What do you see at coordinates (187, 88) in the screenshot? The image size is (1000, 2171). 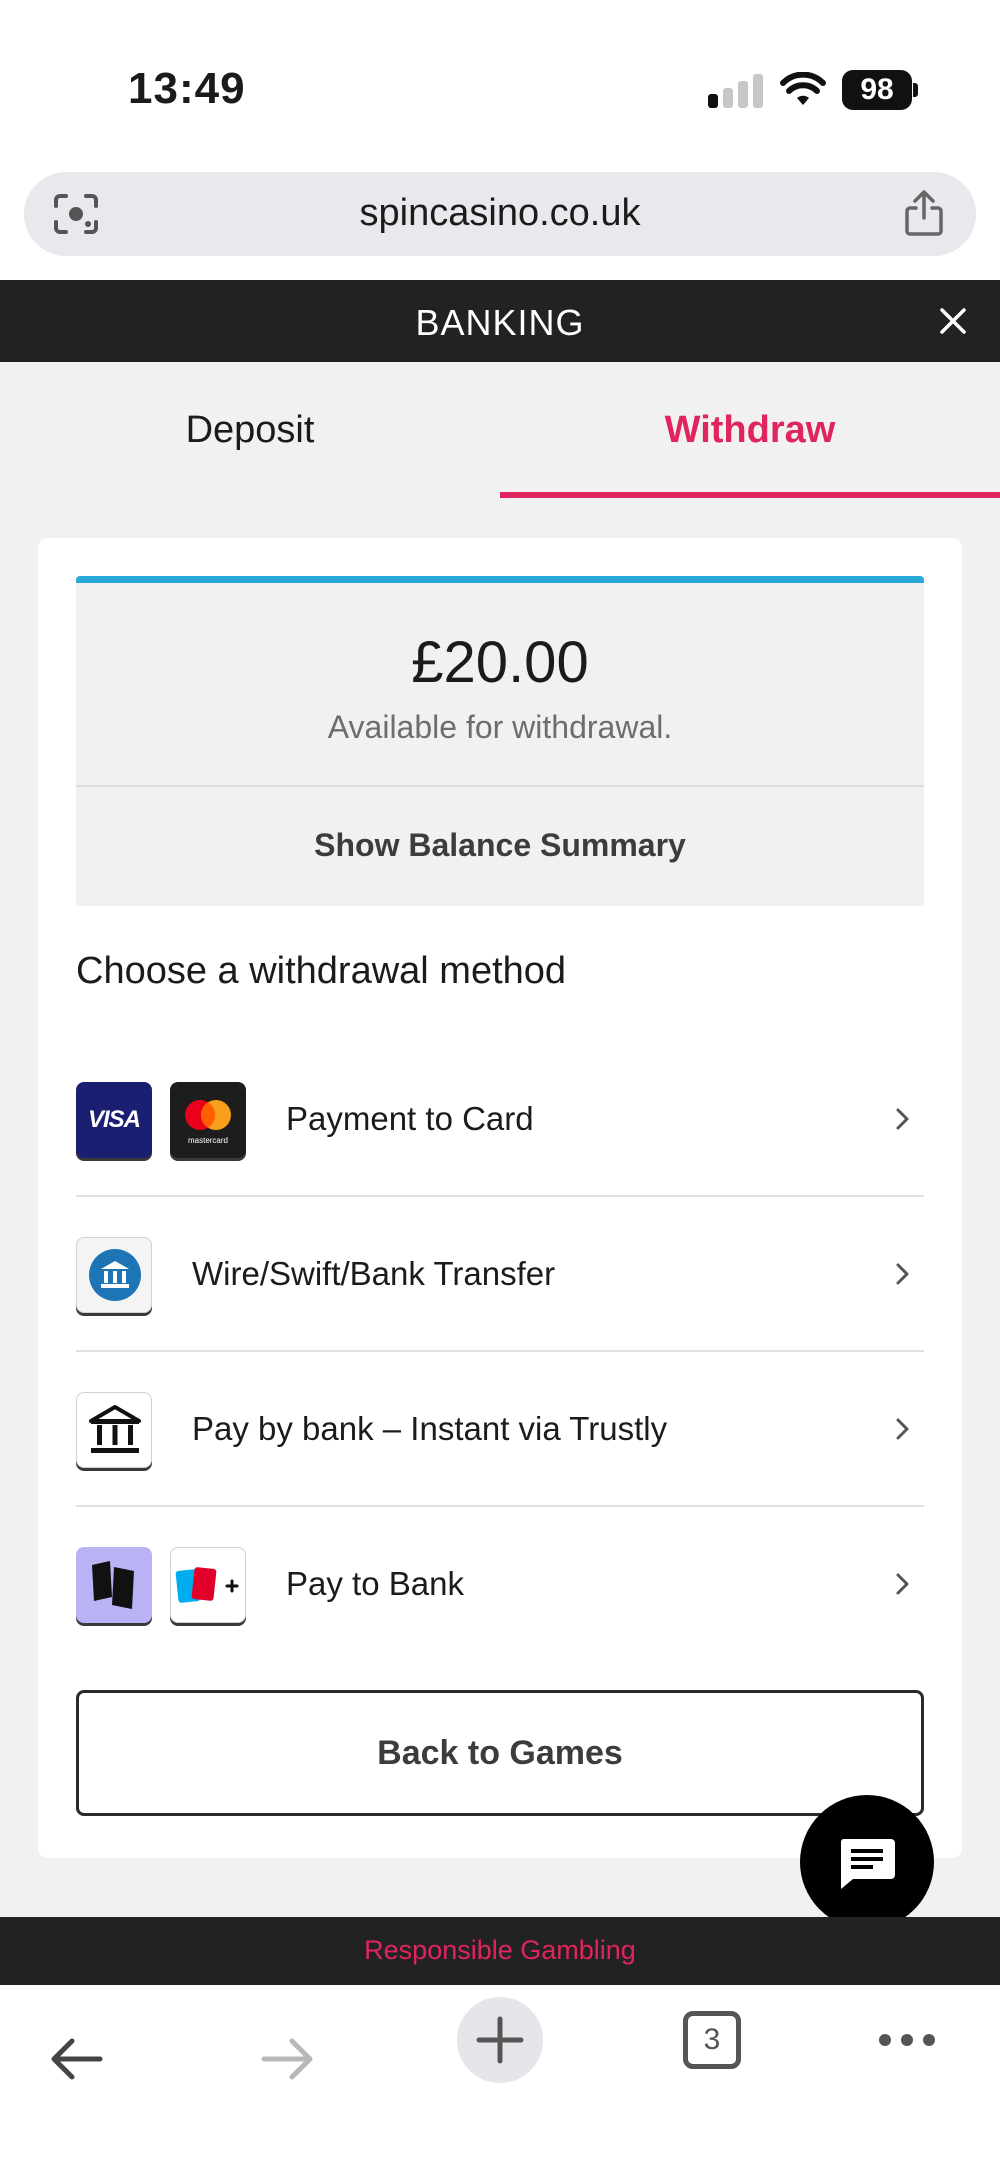 I see `status-time: 13:49` at bounding box center [187, 88].